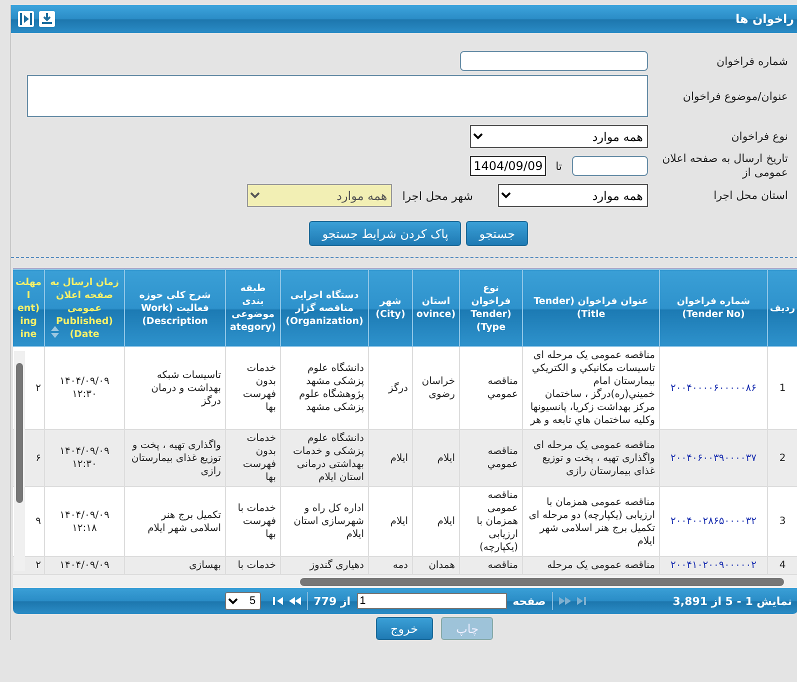 The image size is (797, 682). I want to click on search-button: پاک کردن شرایط جستجو, so click(385, 233).